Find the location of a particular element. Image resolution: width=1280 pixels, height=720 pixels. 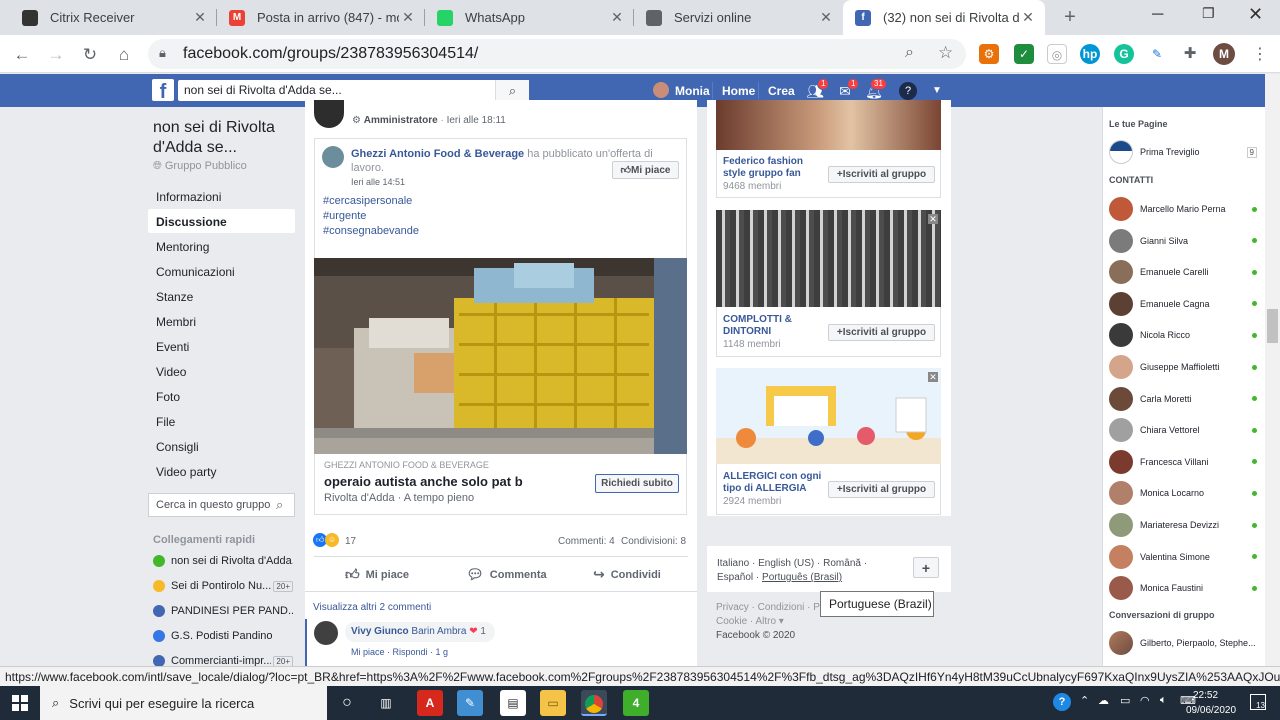

contact-item: Chiara Vettorel is located at coordinates (1183, 430).